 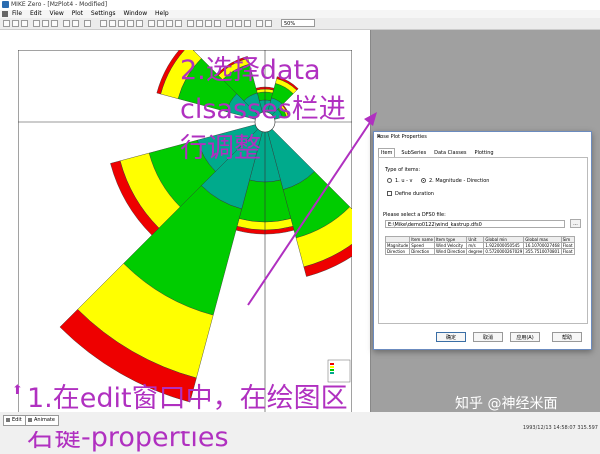 What do you see at coordinates (87, 23) in the screenshot?
I see `help-icon` at bounding box center [87, 23].